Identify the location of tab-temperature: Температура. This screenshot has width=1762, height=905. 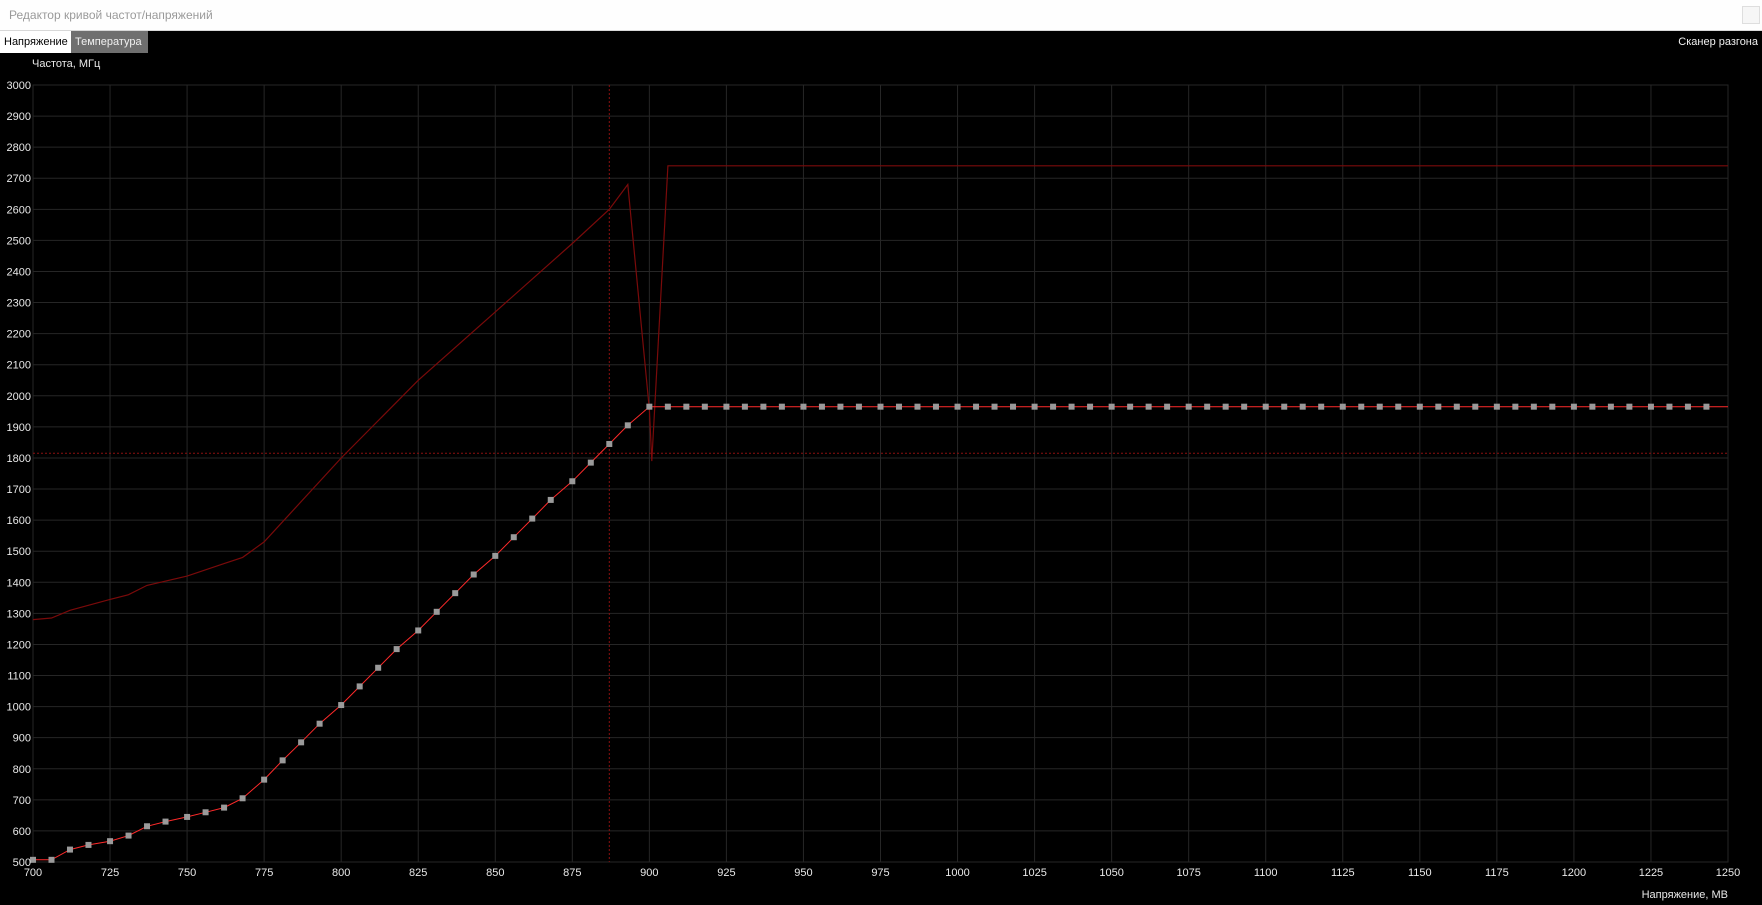
(109, 42).